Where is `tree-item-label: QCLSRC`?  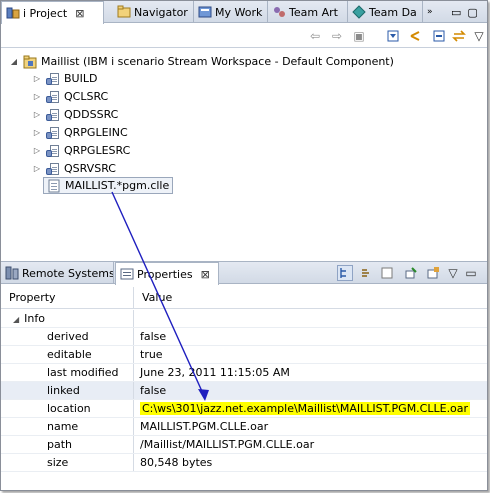 tree-item-label: QCLSRC is located at coordinates (86, 96).